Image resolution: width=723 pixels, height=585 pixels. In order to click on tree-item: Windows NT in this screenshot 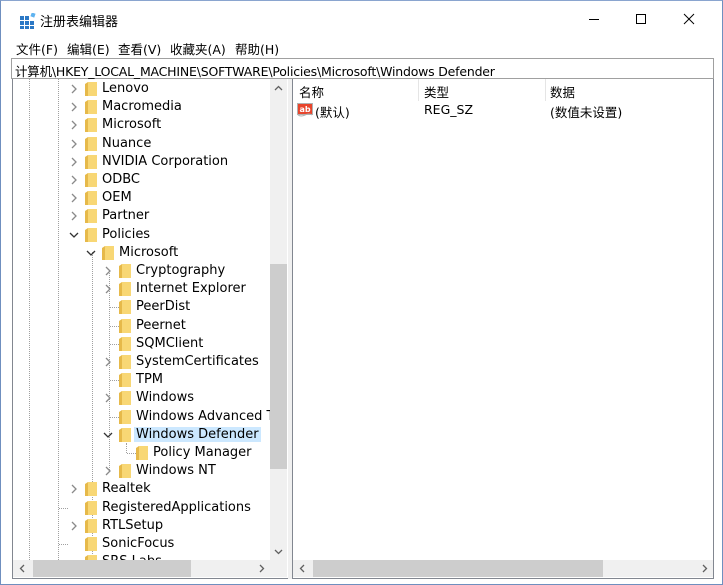, I will do `click(141, 471)`.